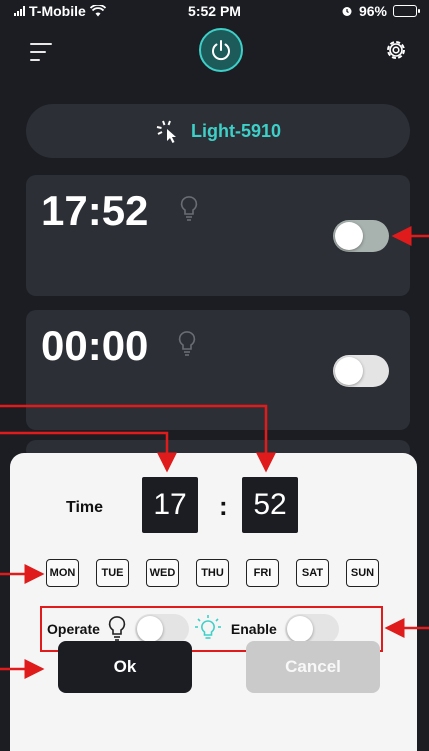  I want to click on power-icon, so click(221, 50).